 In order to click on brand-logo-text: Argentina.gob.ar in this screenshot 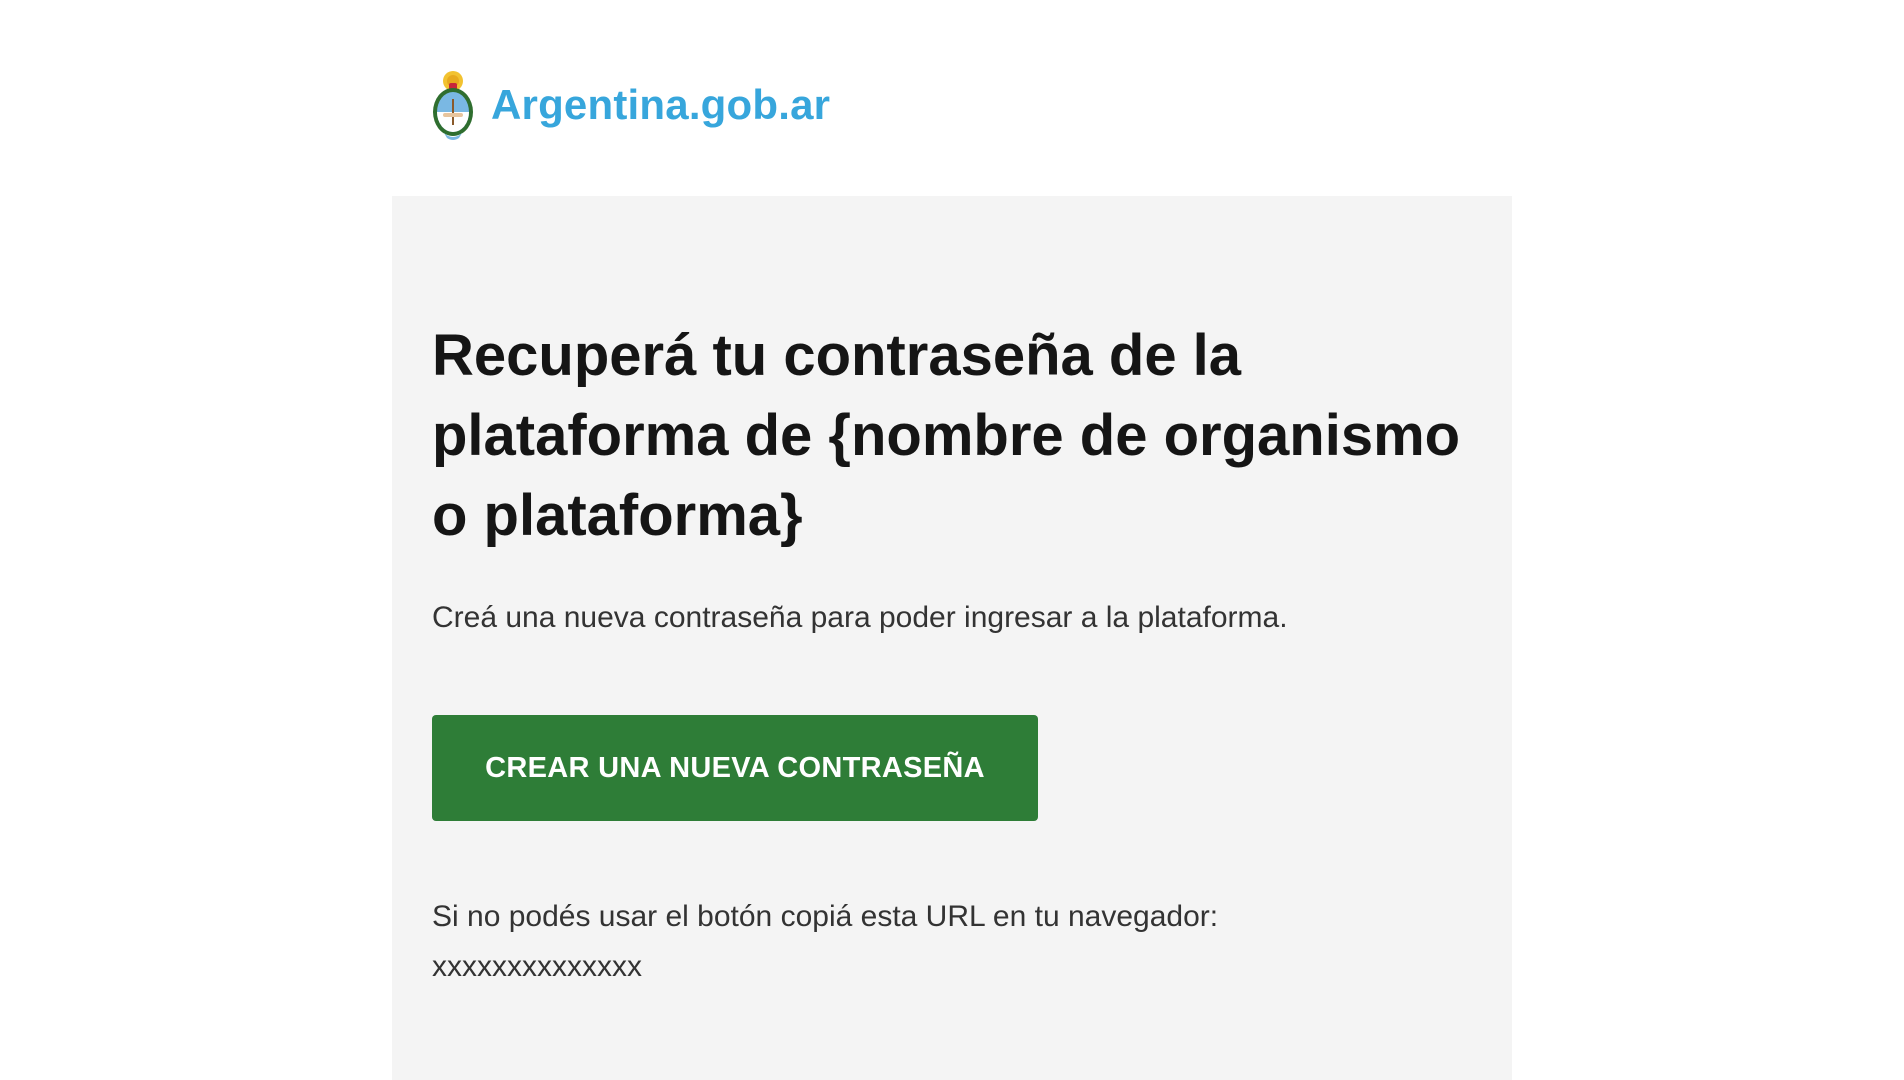, I will do `click(661, 104)`.